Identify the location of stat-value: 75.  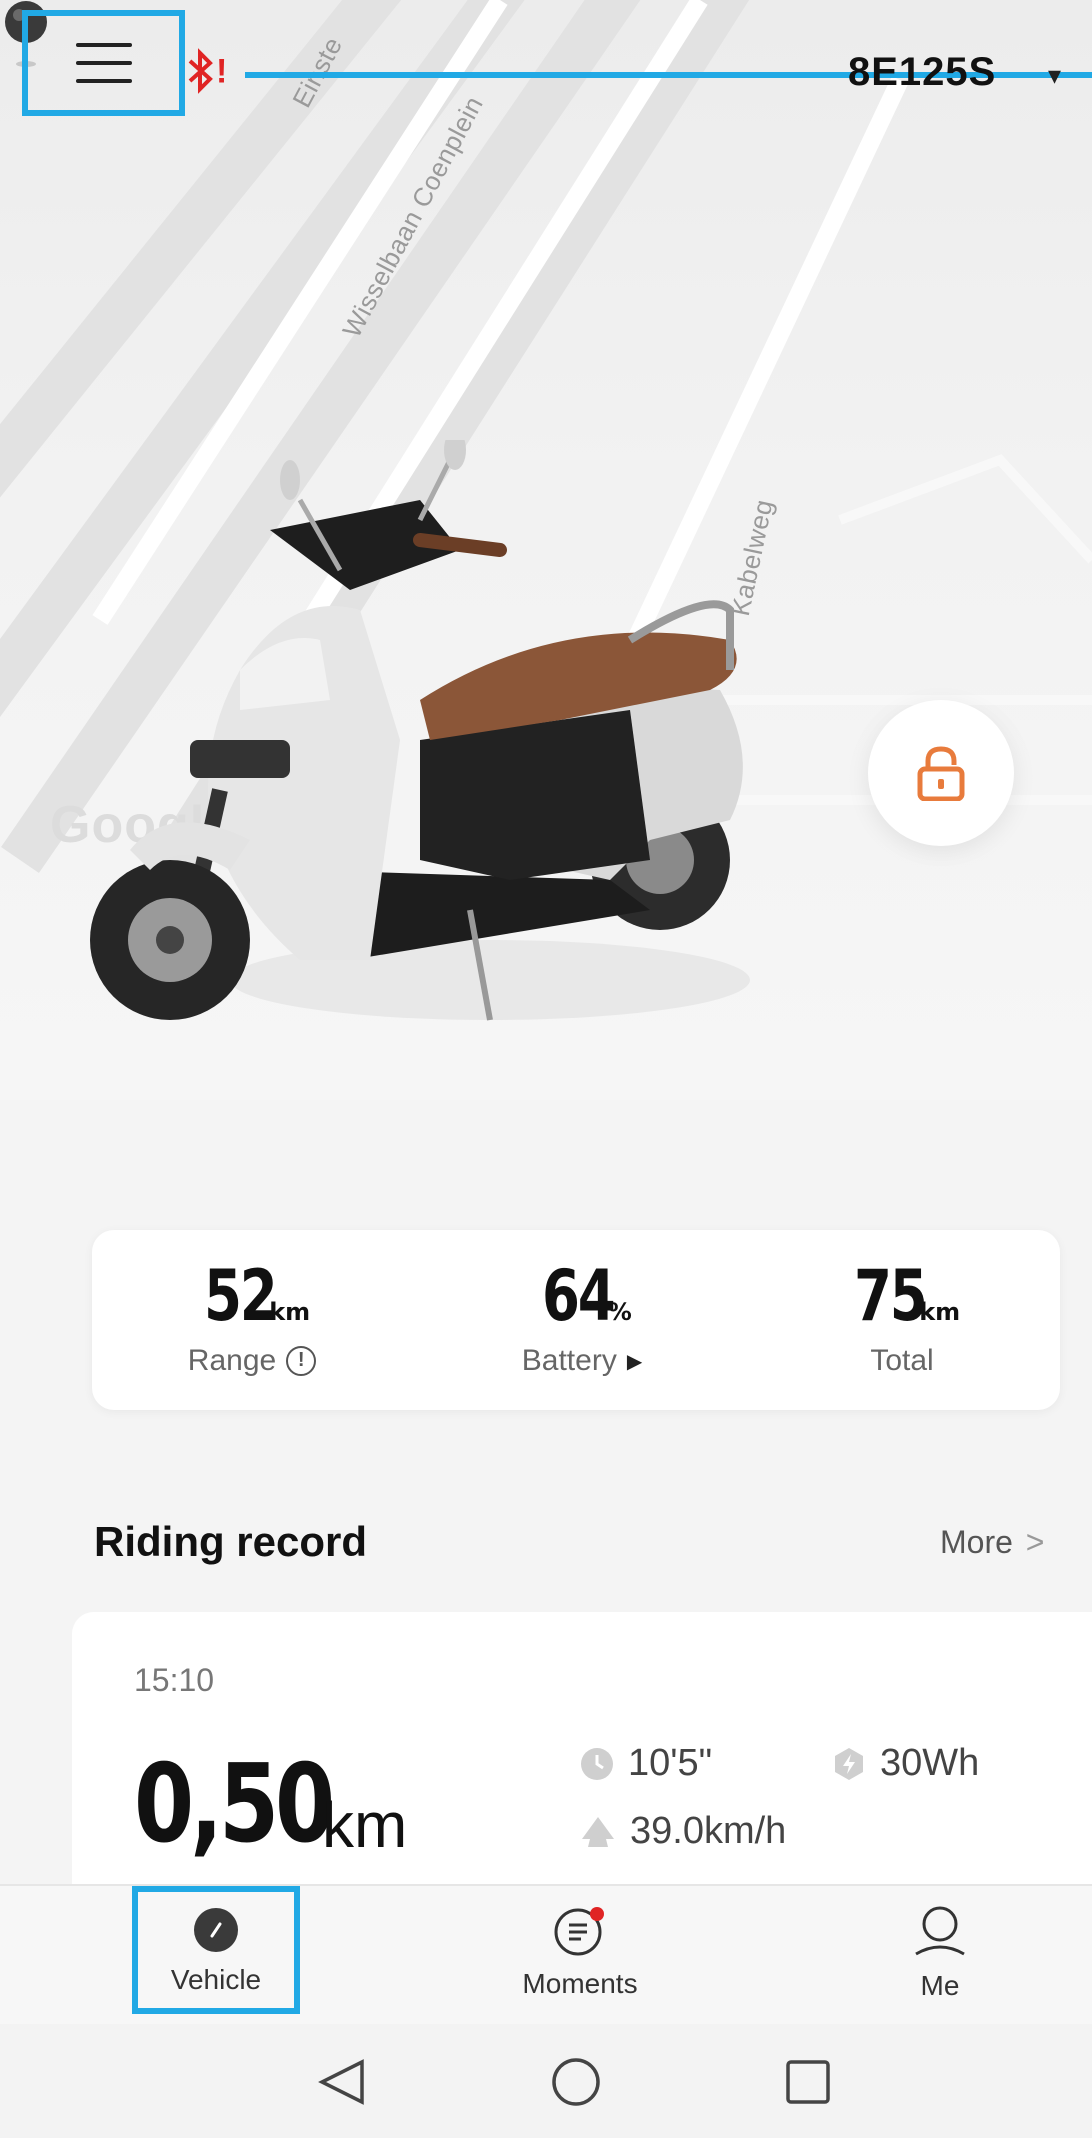
(890, 1296).